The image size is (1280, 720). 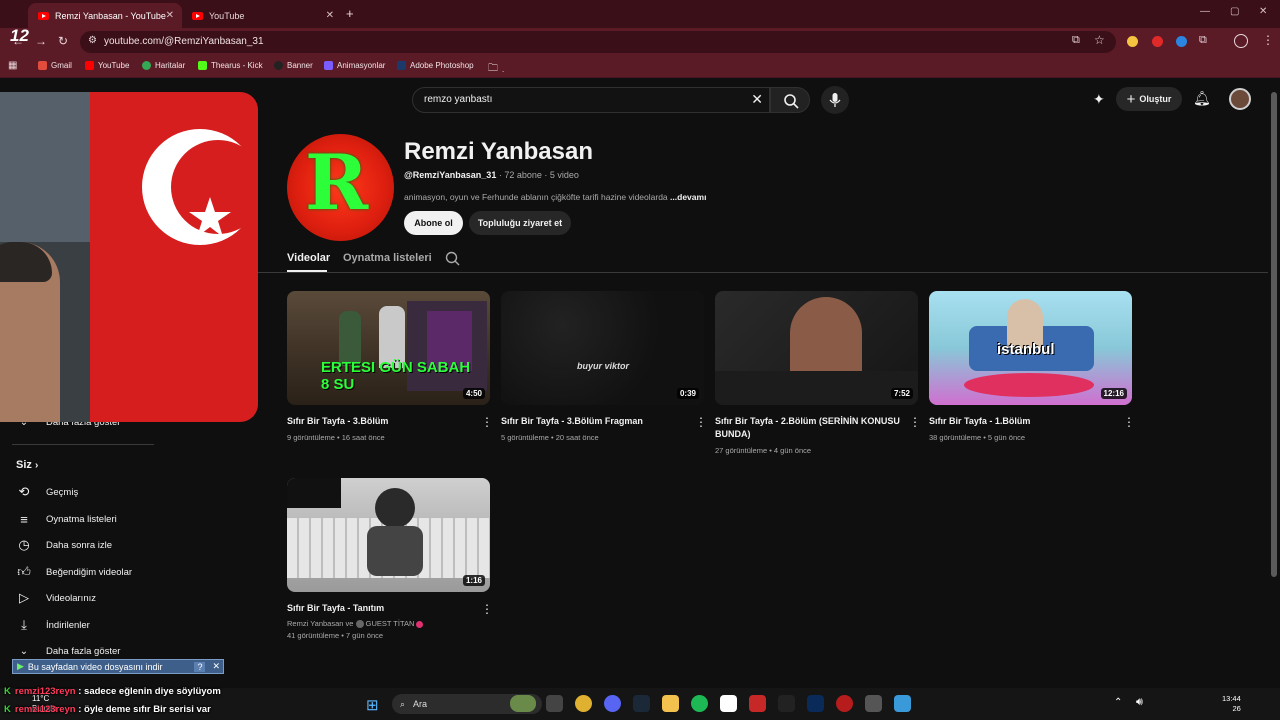 What do you see at coordinates (523, 703) in the screenshot?
I see `taskbar-widget-icon` at bounding box center [523, 703].